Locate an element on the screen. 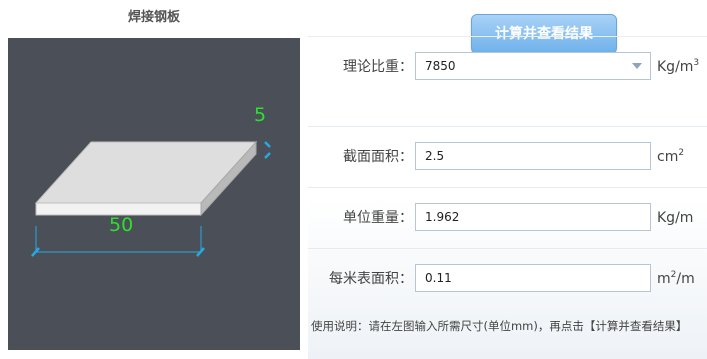  width-dimension-input: 50 is located at coordinates (121, 225).